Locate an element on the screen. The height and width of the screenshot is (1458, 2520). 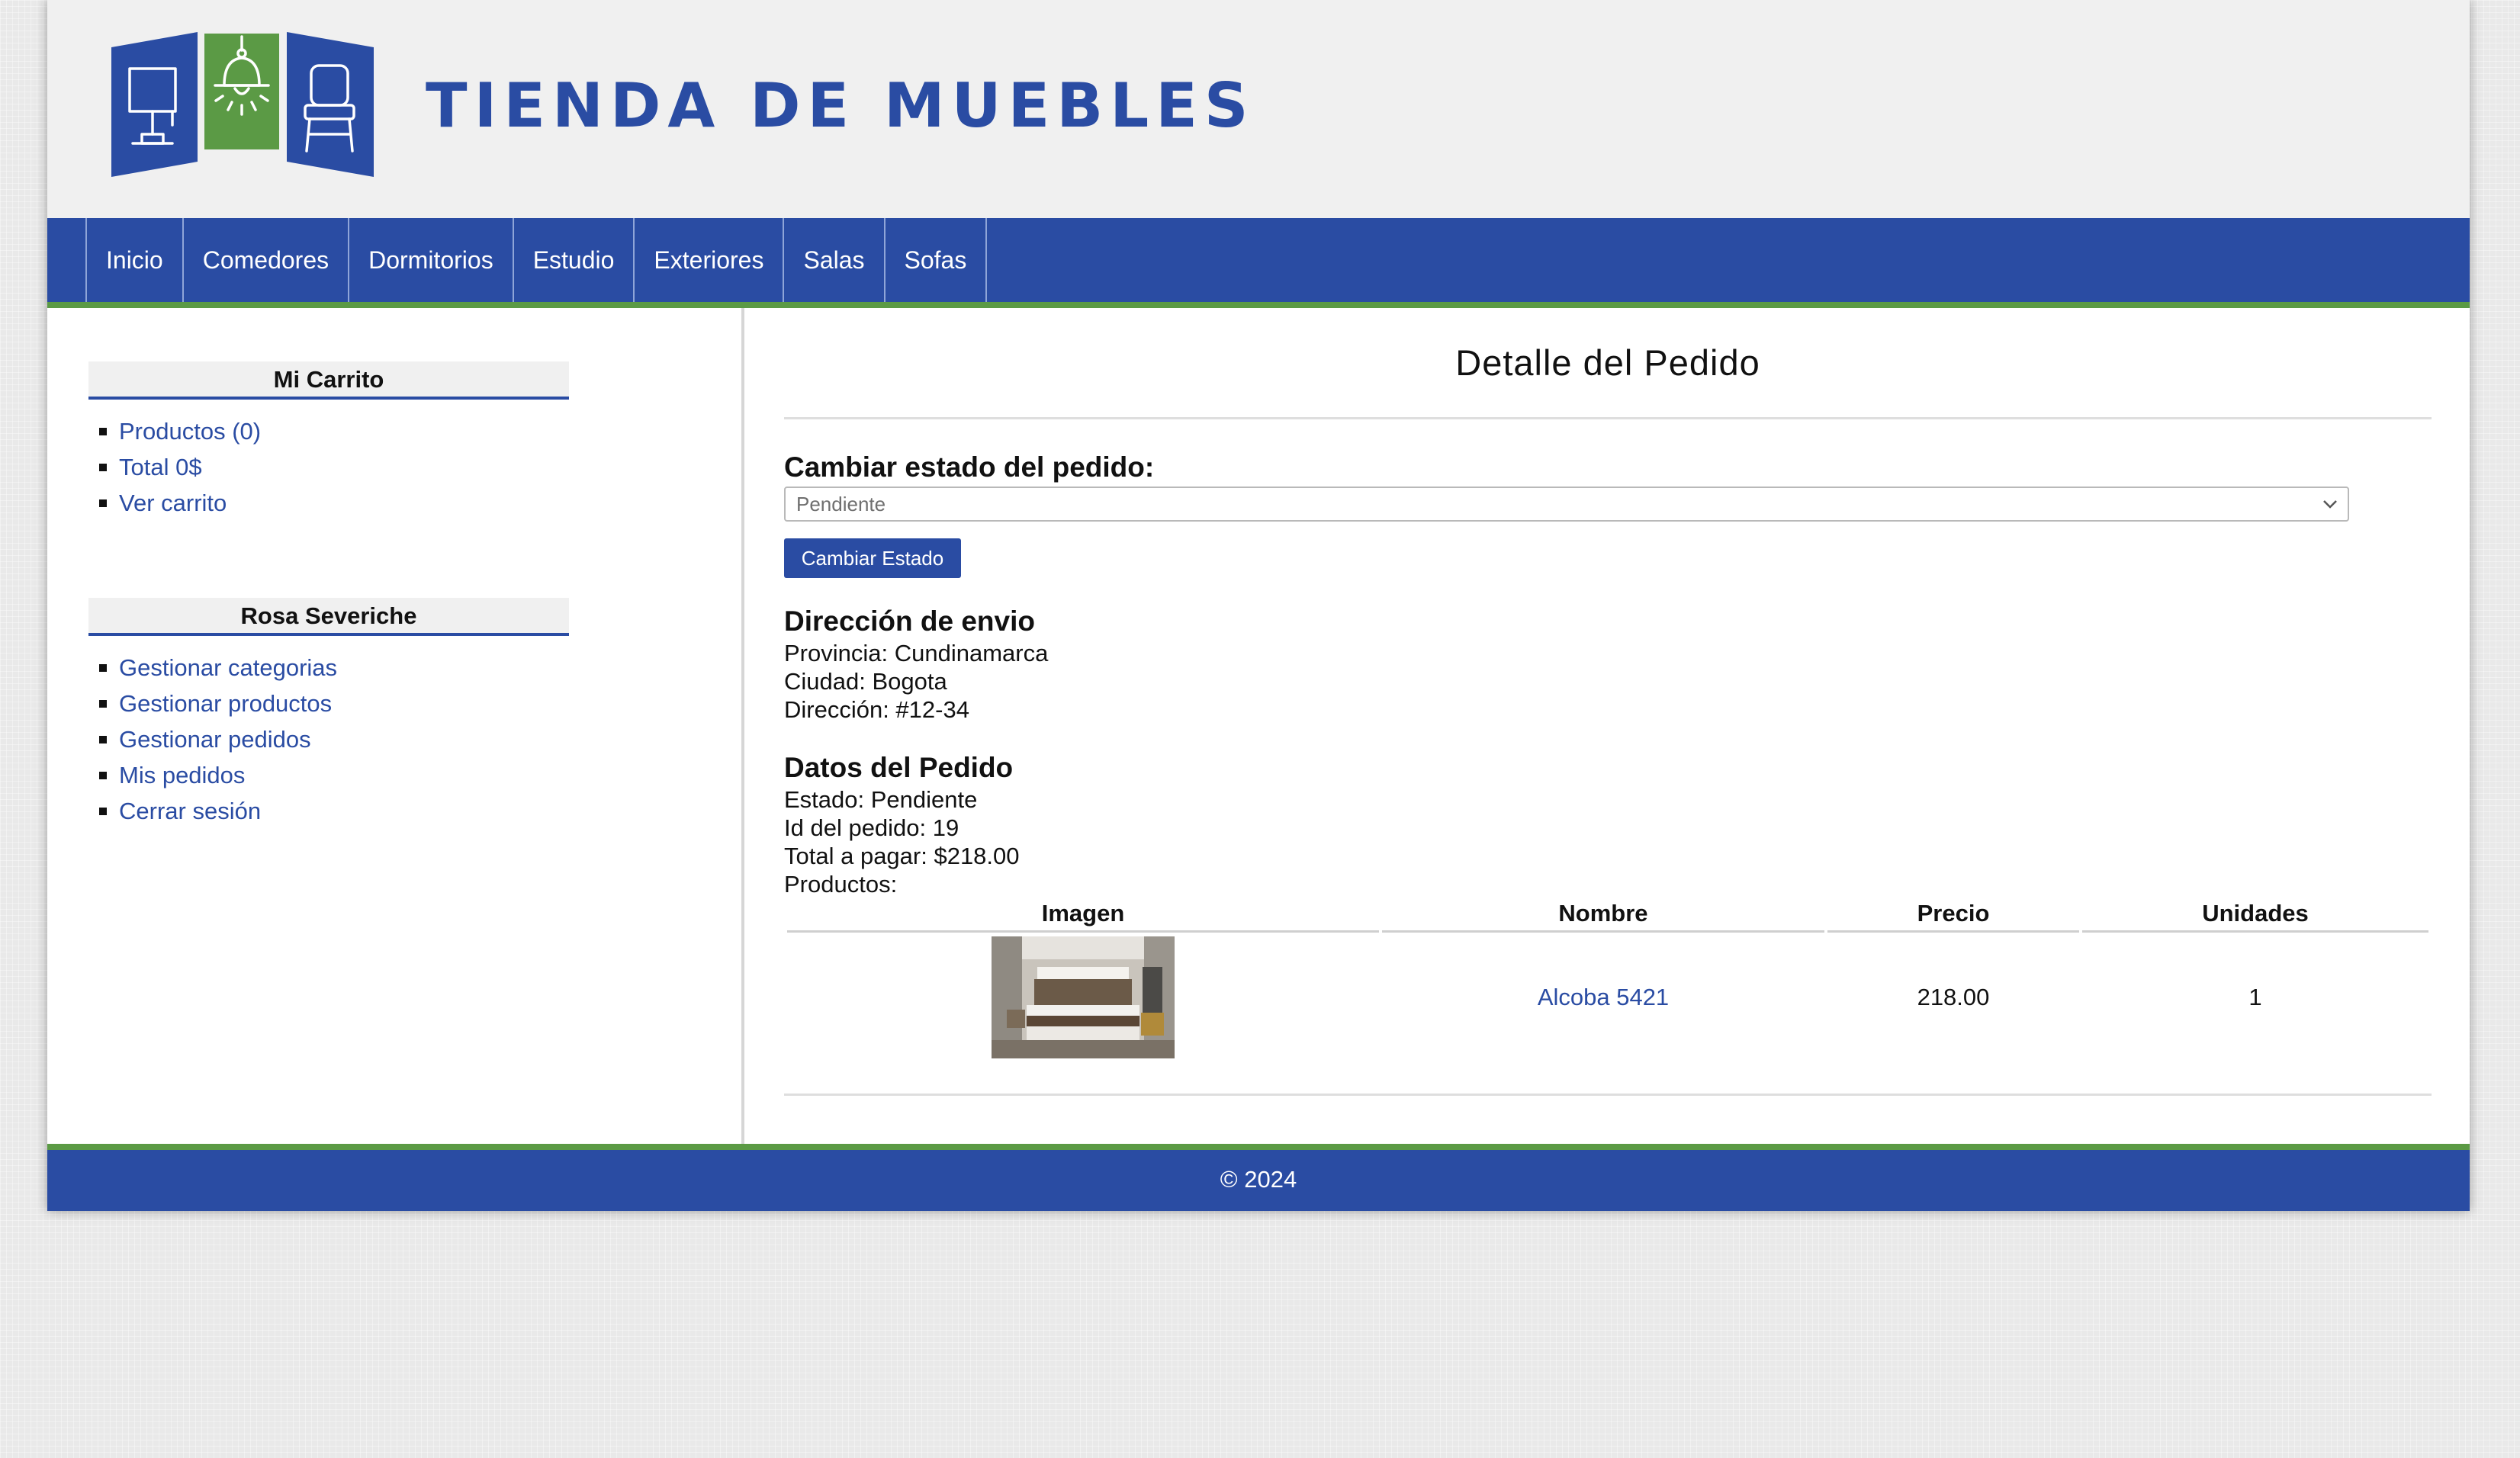
order-status-selected-value: Pendiente is located at coordinates (841, 504).